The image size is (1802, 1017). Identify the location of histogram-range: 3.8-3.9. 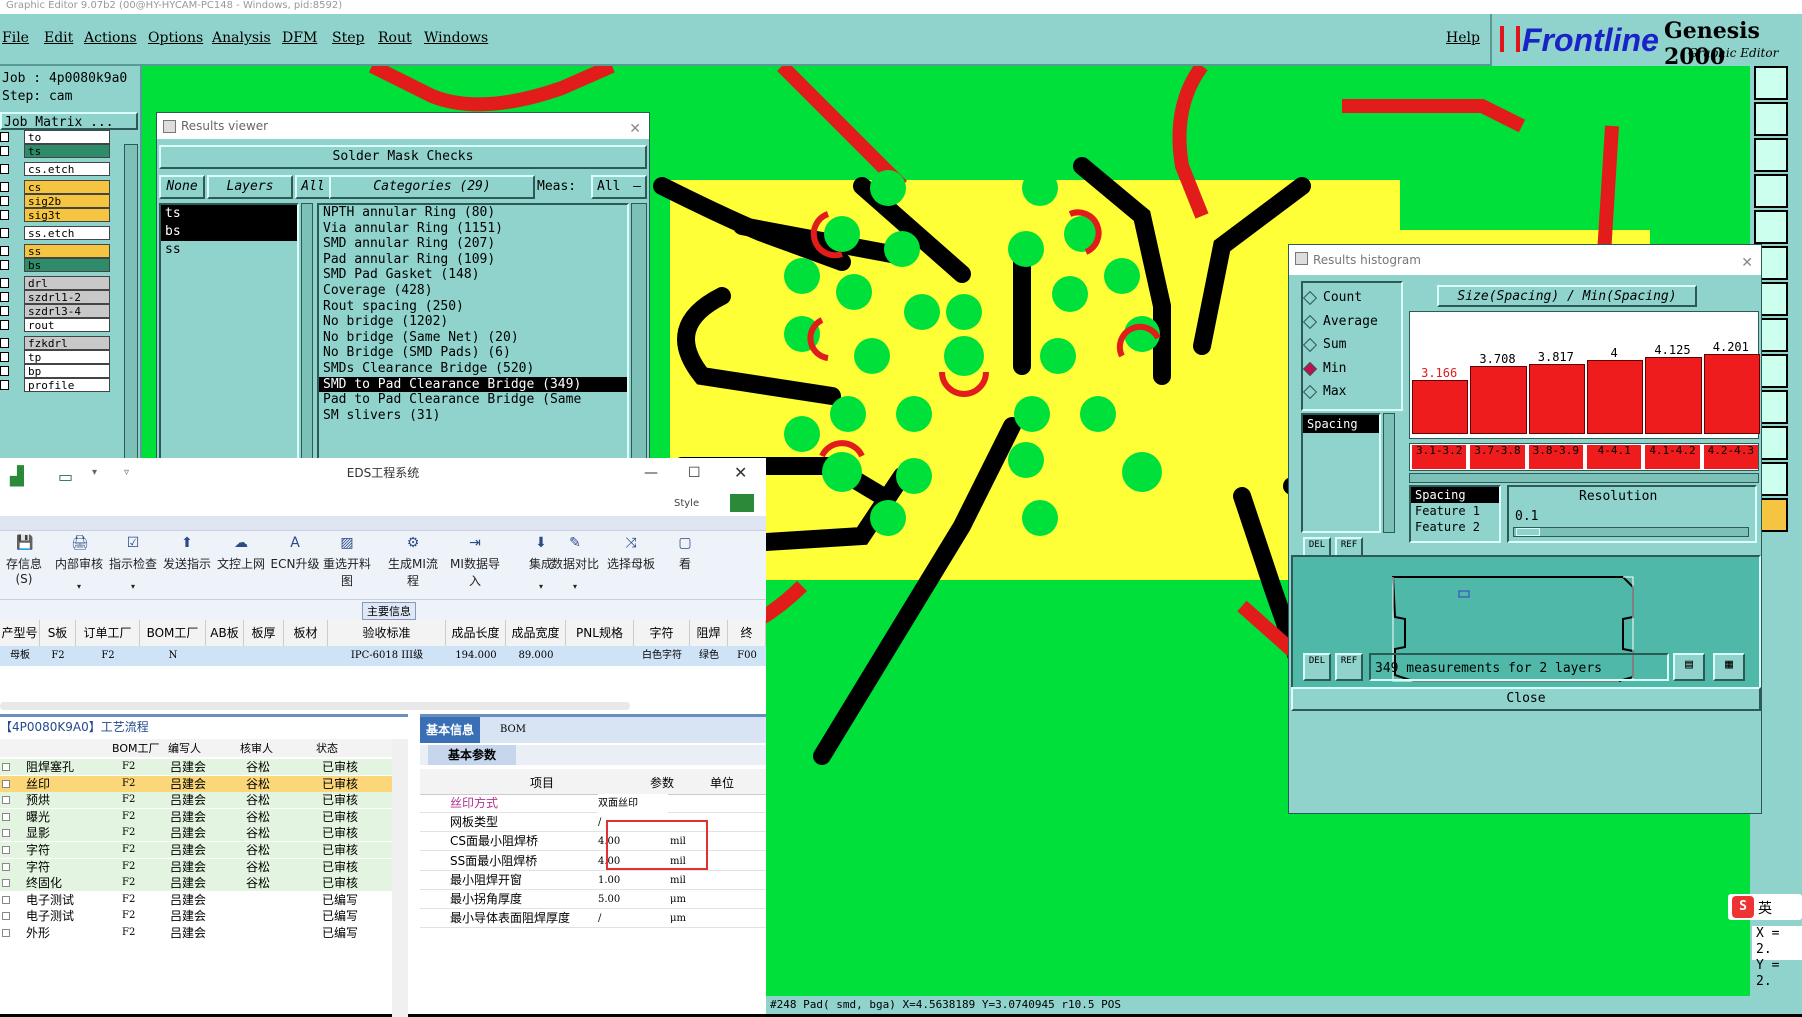
(1555, 457).